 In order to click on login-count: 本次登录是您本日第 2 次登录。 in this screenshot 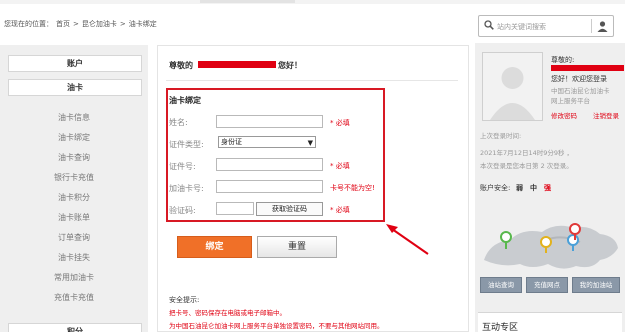, I will do `click(526, 166)`.